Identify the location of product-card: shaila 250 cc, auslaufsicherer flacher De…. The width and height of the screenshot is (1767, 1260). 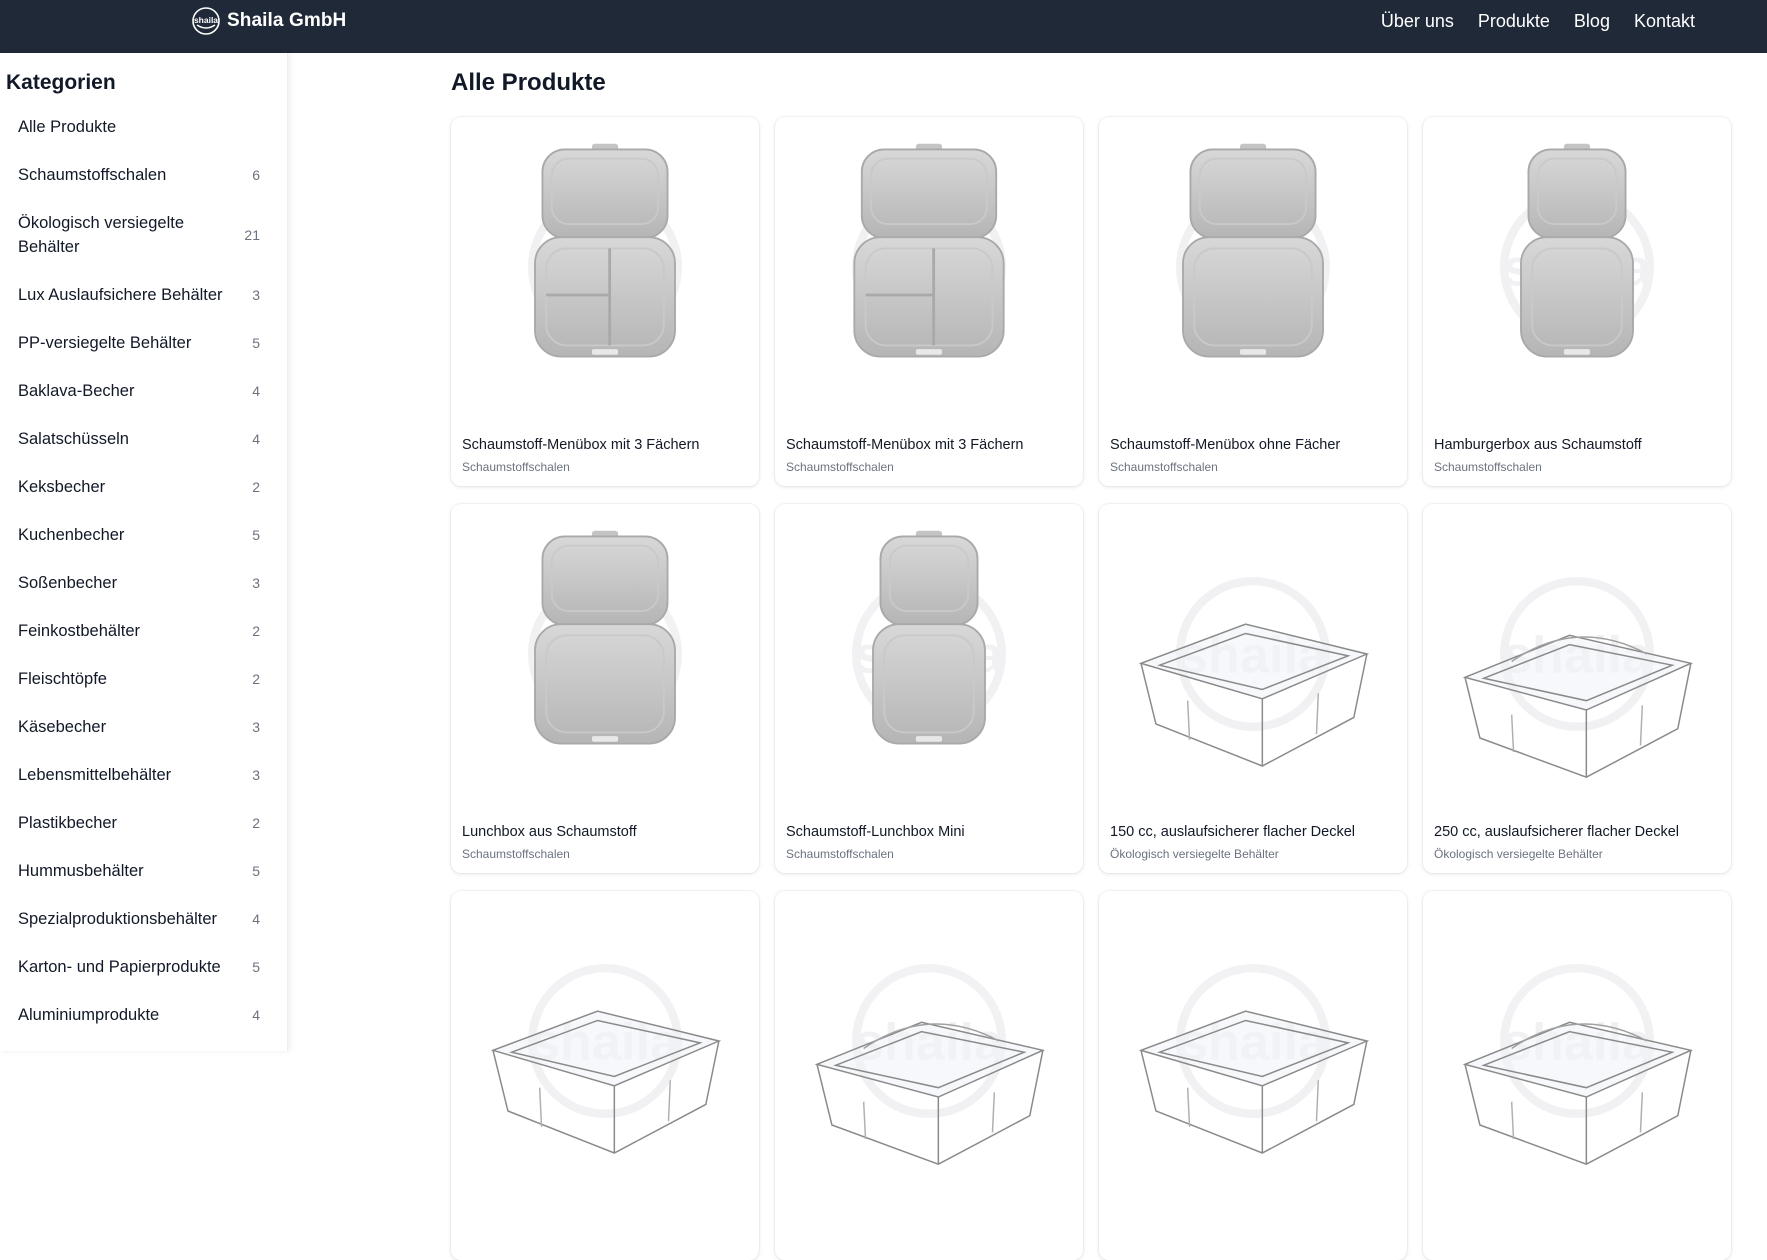
(1577, 688).